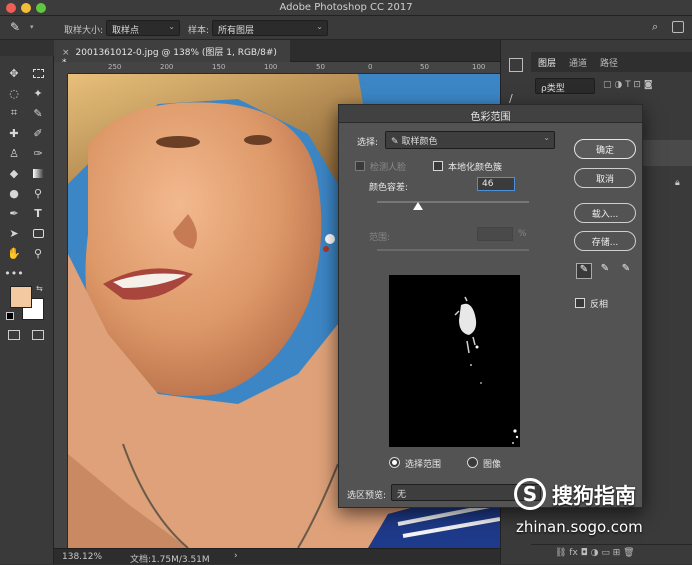  Describe the element at coordinates (199, 31) in the screenshot. I see `sample-label: 样本:` at that location.